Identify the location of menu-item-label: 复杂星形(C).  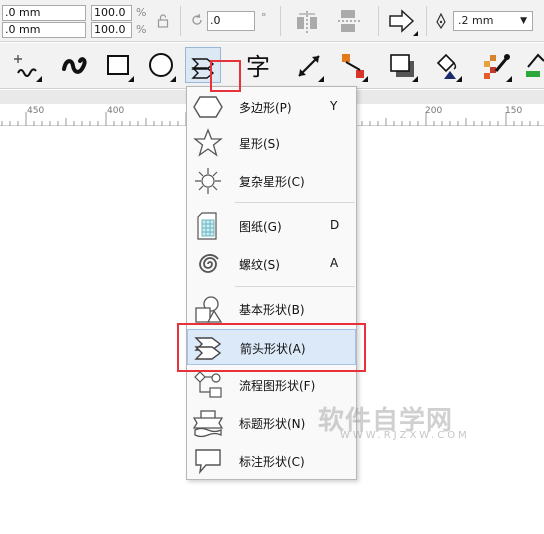
(272, 182).